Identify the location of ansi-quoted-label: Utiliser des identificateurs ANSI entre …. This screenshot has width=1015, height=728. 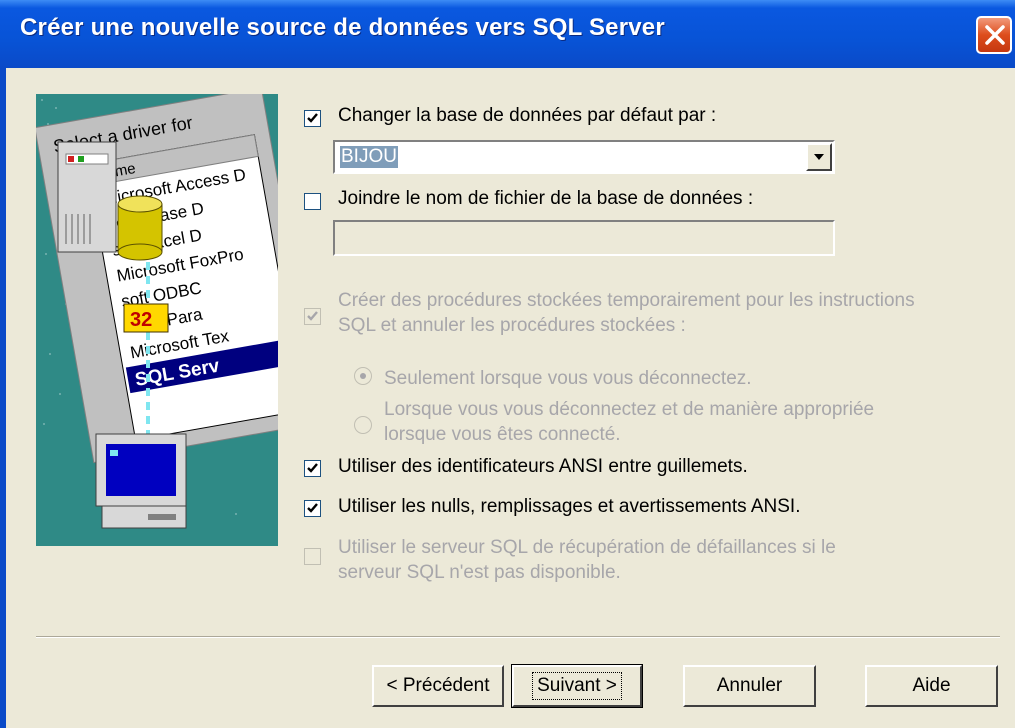
(543, 466).